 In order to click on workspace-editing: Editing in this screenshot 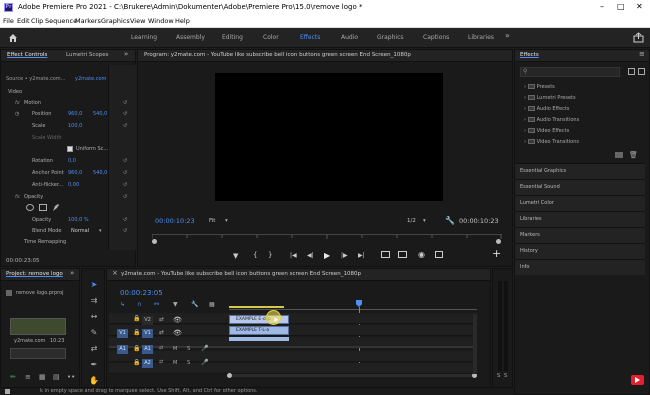, I will do `click(232, 37)`.